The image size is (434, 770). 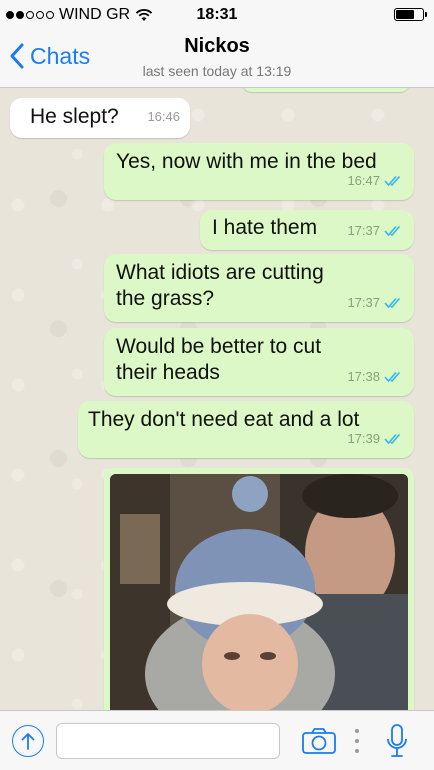 What do you see at coordinates (224, 419) in the screenshot?
I see `message-text: They don't need eat and a lot` at bounding box center [224, 419].